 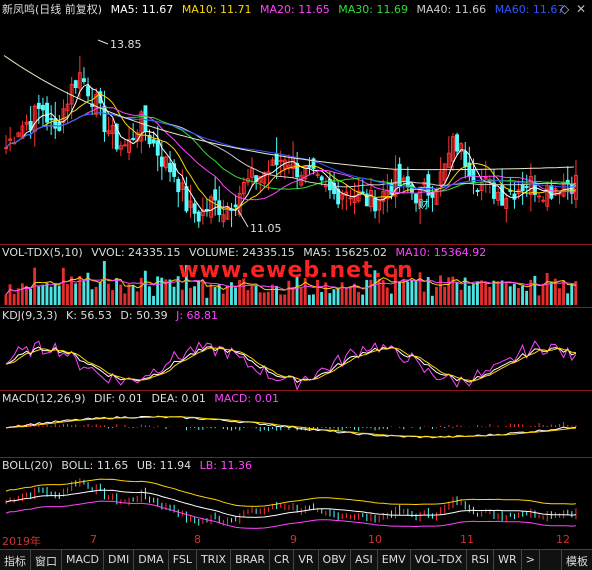 I want to click on tab-more-arrow: >, so click(x=531, y=560).